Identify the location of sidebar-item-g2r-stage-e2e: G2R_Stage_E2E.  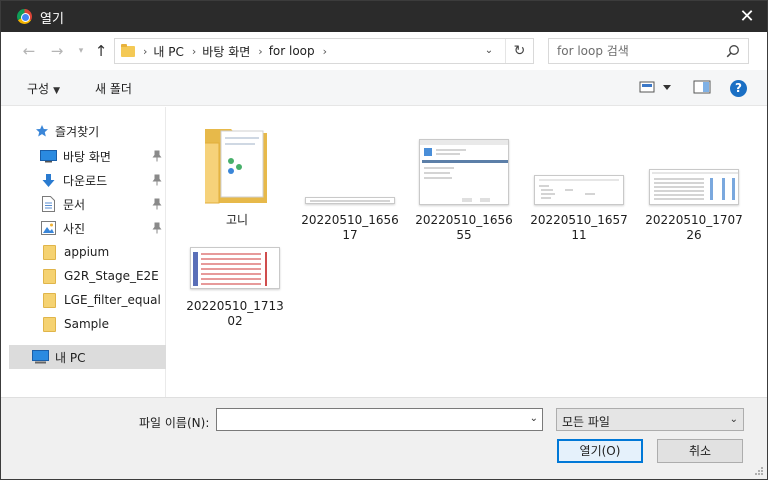
(87, 276).